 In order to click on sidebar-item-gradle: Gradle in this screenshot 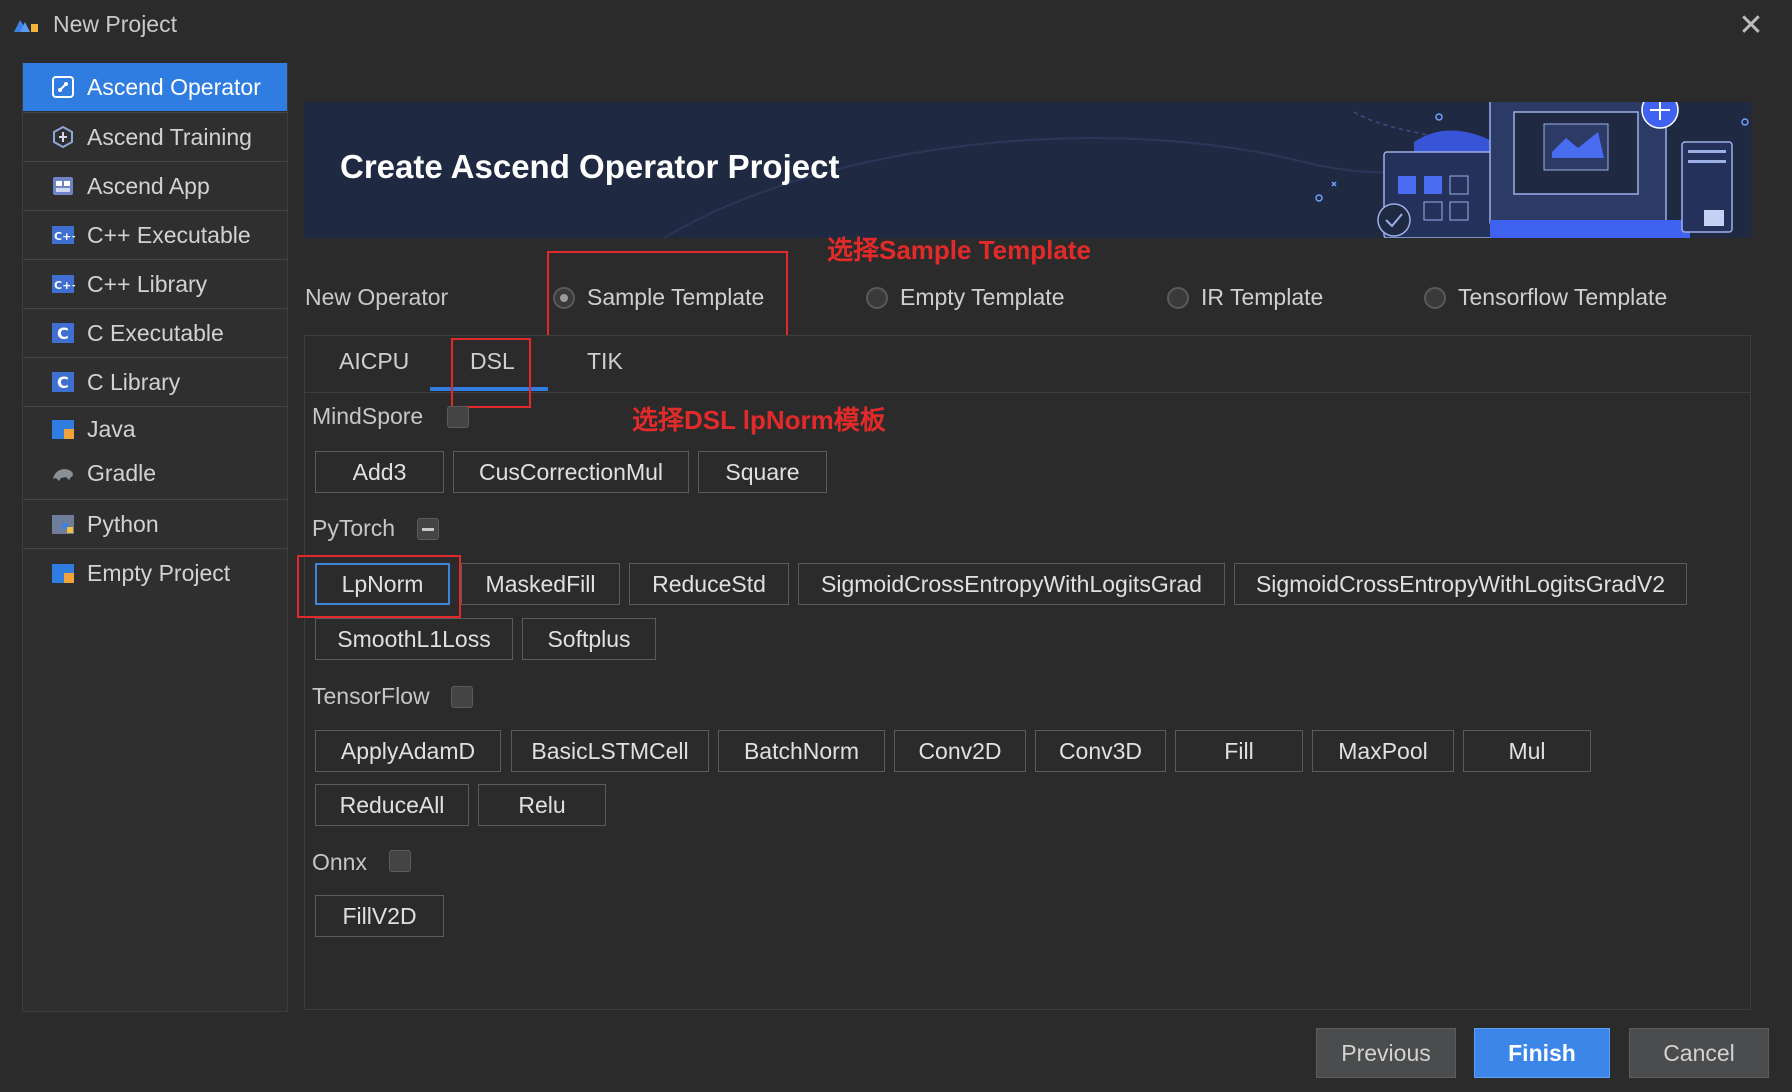, I will do `click(155, 473)`.